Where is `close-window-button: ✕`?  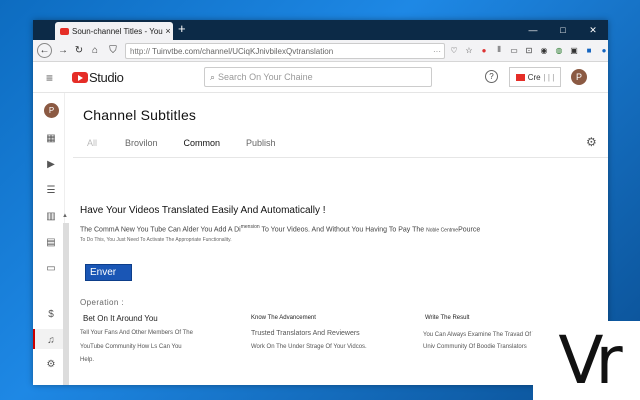
close-window-button: ✕ is located at coordinates (593, 30).